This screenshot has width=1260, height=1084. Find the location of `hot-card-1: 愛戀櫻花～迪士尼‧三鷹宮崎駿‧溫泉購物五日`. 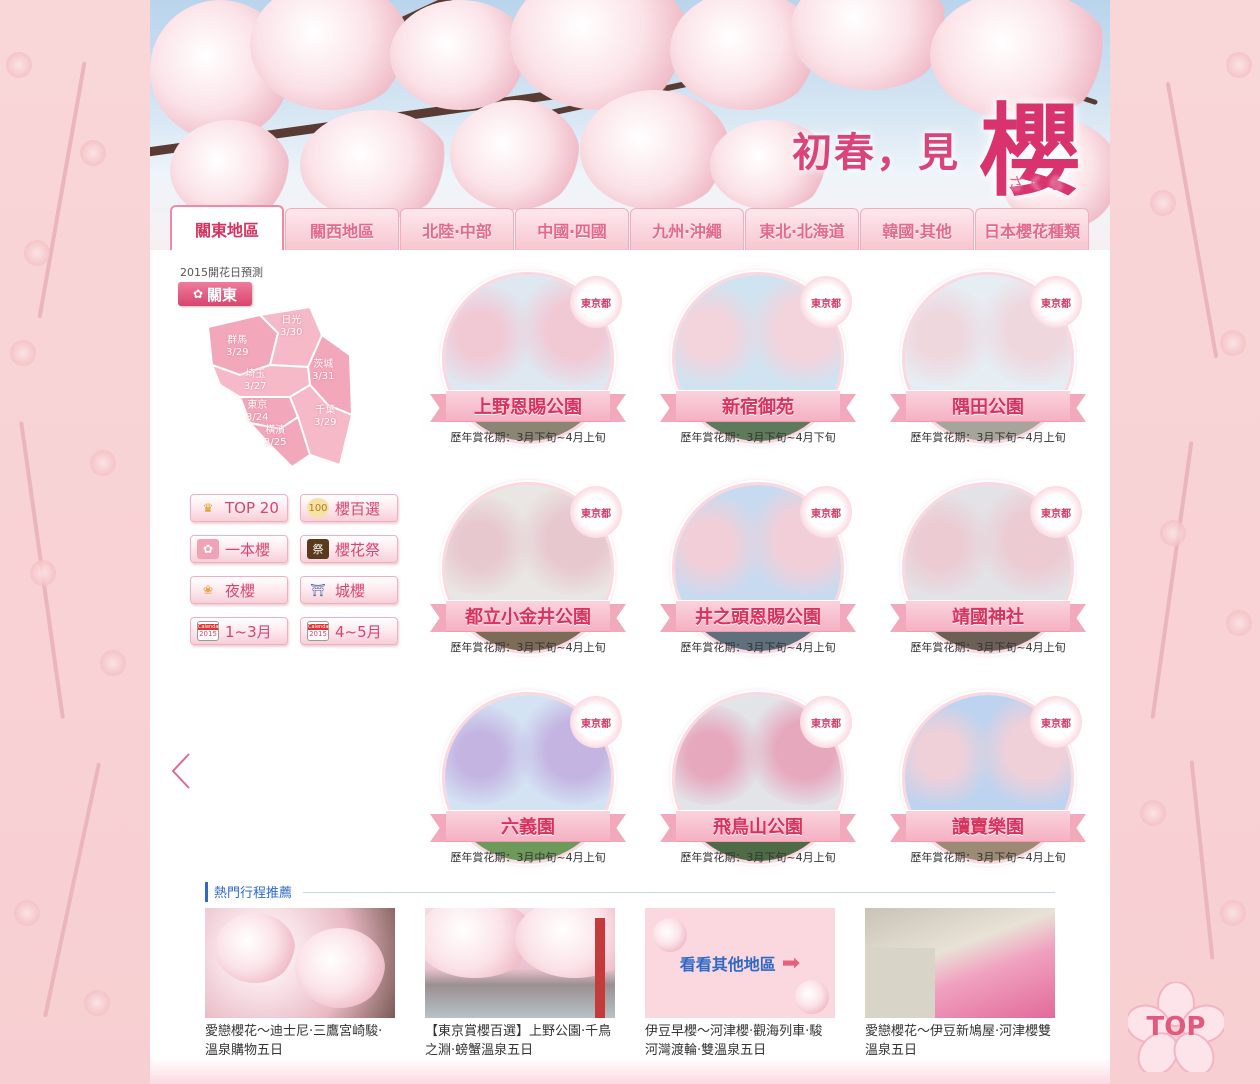

hot-card-1: 愛戀櫻花～迪士尼‧三鷹宮崎駿‧溫泉購物五日 is located at coordinates (300, 984).